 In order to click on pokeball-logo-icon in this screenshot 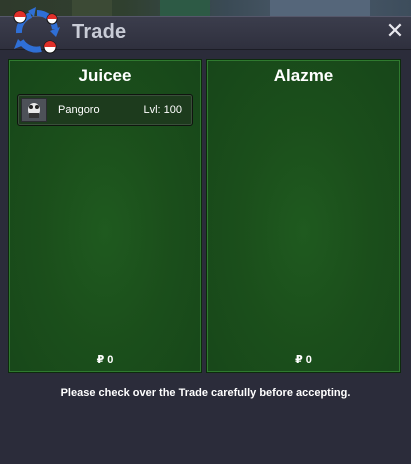, I will do `click(36, 30)`.